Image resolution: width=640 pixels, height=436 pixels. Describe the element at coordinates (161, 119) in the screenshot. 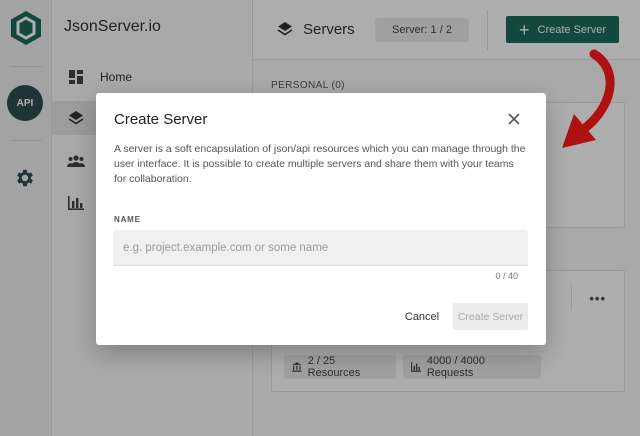

I see `dialog-title: Create Server` at that location.